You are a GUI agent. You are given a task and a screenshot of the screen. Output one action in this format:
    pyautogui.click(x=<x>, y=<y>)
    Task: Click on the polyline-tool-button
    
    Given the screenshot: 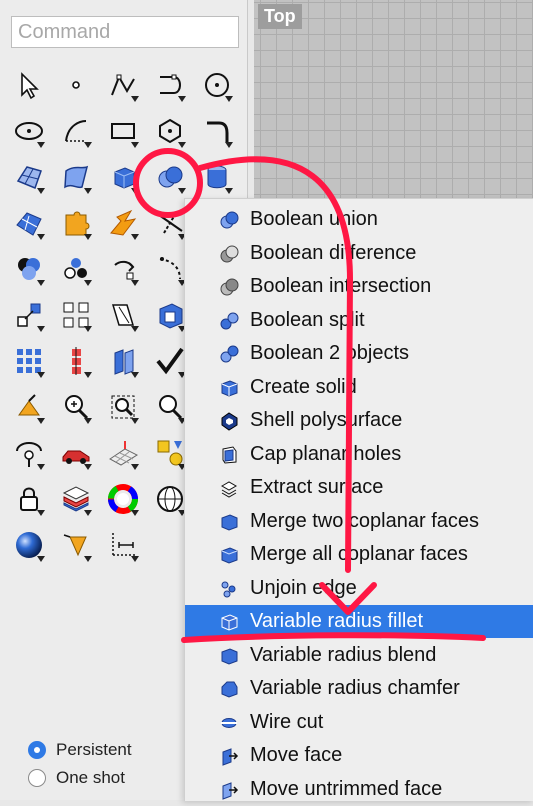 What is the action you would take?
    pyautogui.click(x=122, y=85)
    